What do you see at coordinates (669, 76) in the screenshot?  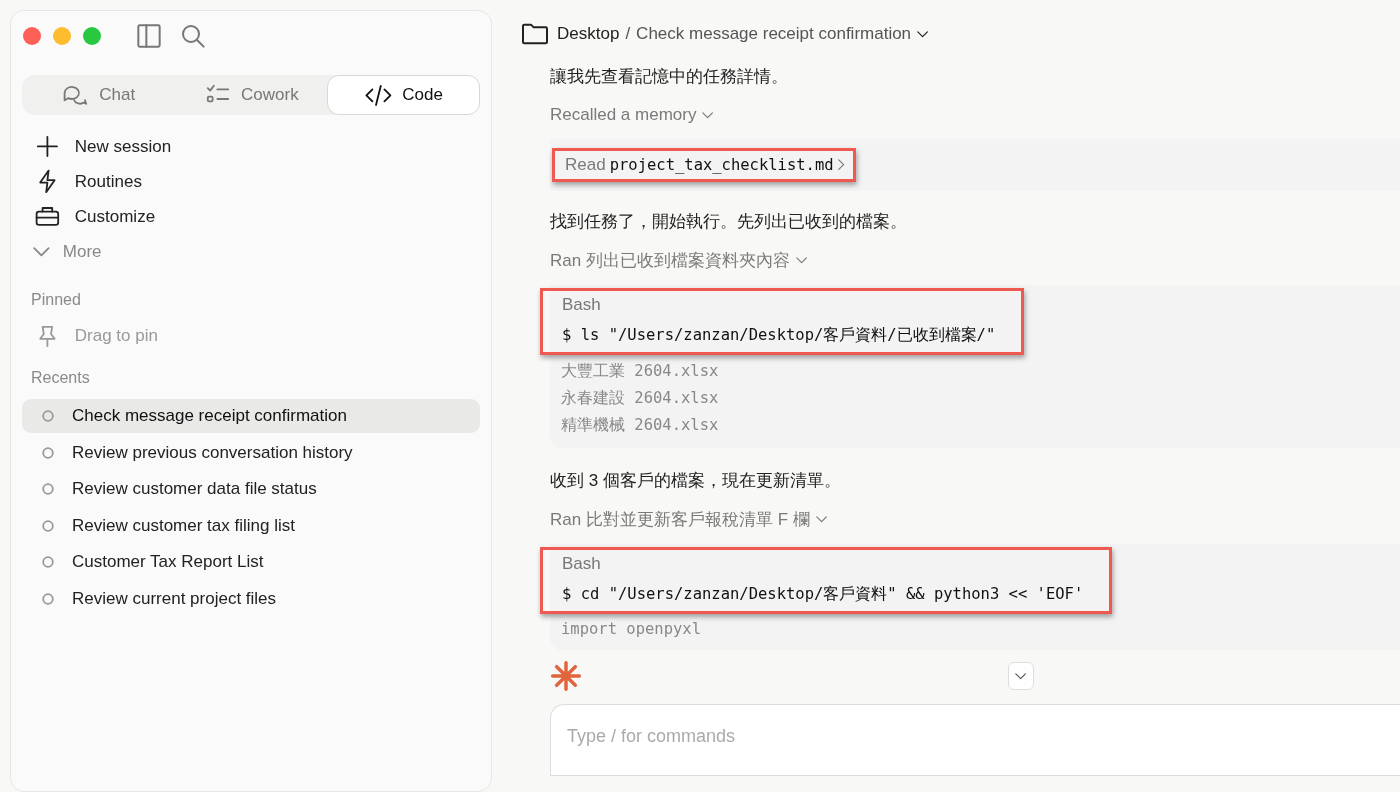 I see `assistant-message: 讓我先查看記憶中的任務詳情。` at bounding box center [669, 76].